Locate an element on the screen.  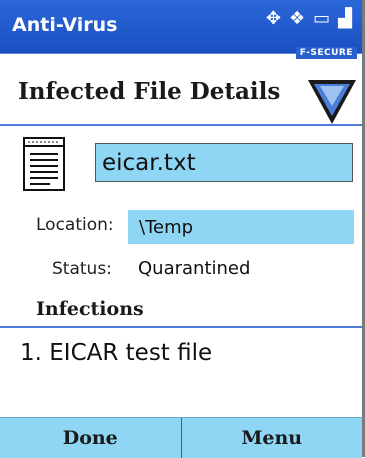
done-softkey: Done is located at coordinates (90, 438).